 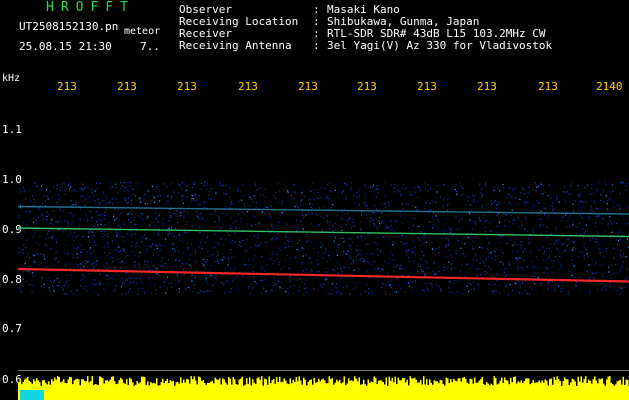 I want to click on time-tick: 213, so click(x=308, y=86).